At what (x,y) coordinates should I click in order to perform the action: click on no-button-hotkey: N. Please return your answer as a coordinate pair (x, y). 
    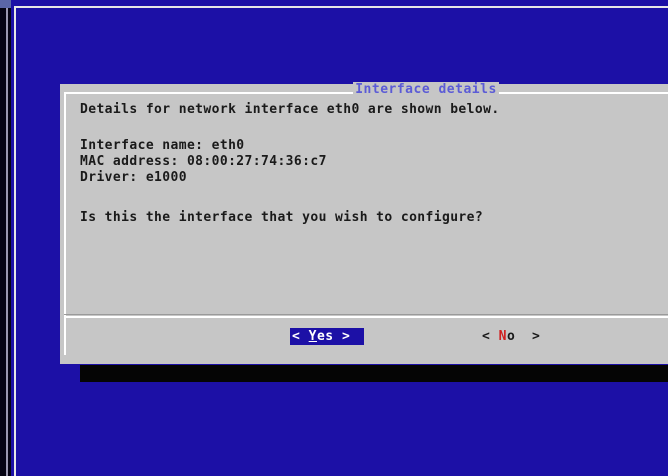
    Looking at the image, I should click on (502, 336).